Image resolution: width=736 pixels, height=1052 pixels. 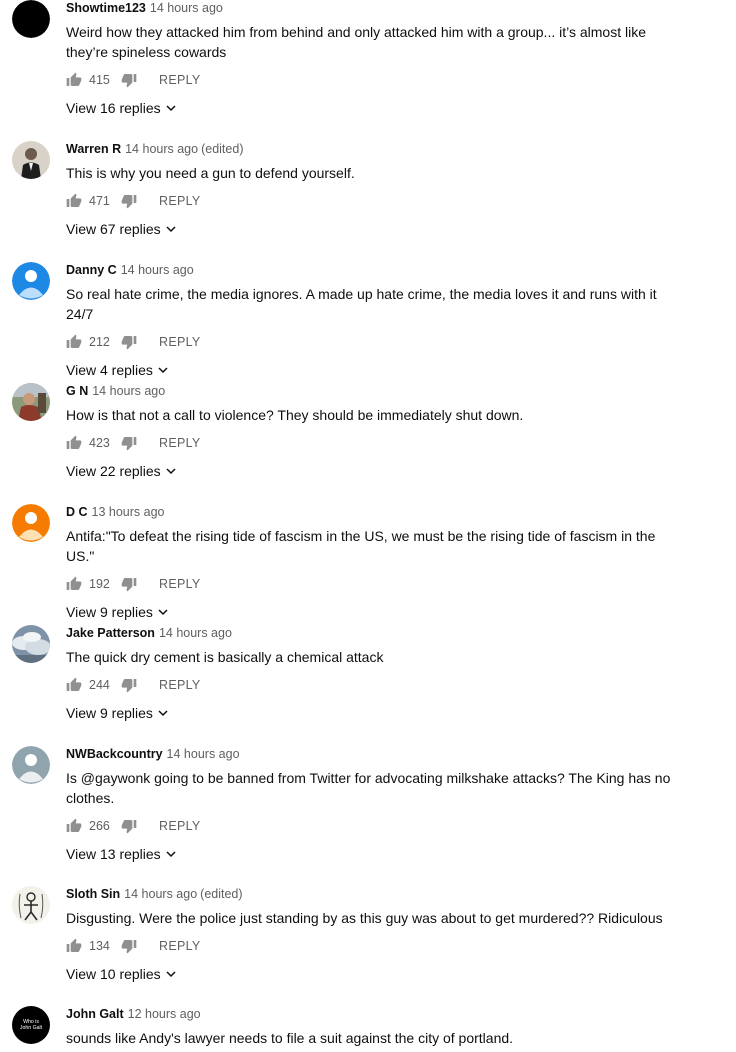 I want to click on comment-author: Danny C, so click(x=91, y=270).